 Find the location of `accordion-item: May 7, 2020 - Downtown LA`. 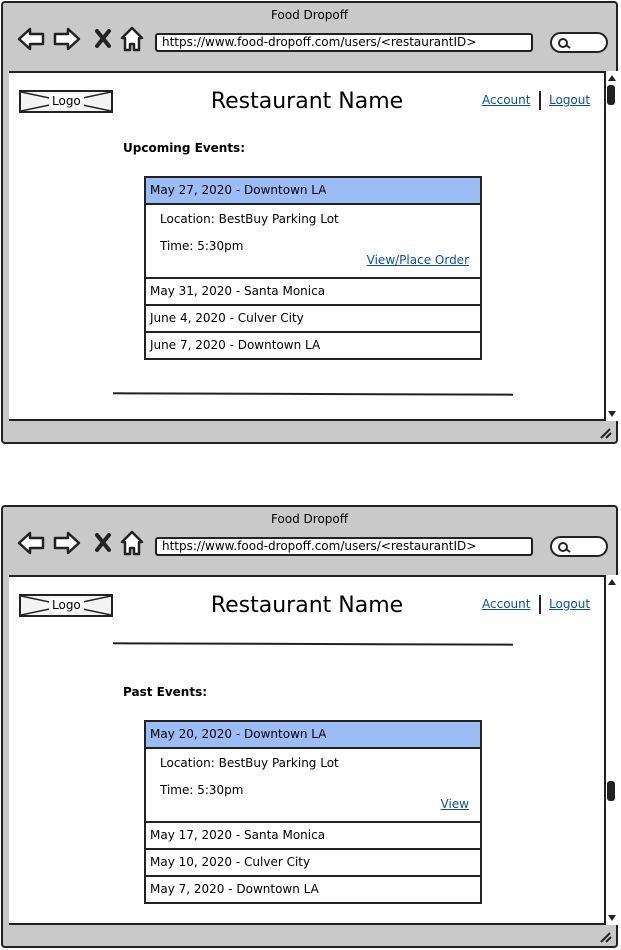

accordion-item: May 7, 2020 - Downtown LA is located at coordinates (313, 889).